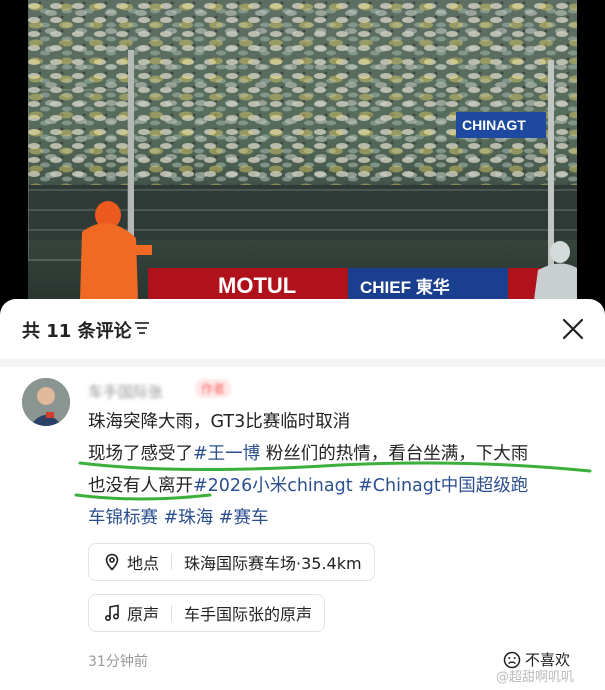  I want to click on comment-line-4: 车锦标赛 #珠海 #赛车, so click(178, 518).